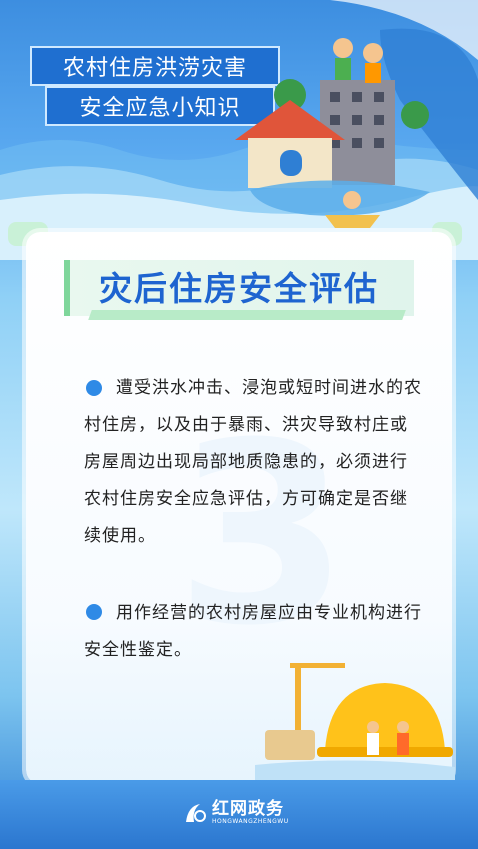 The width and height of the screenshot is (478, 849). Describe the element at coordinates (356, 128) in the screenshot. I see `flooded-house-illustration` at that location.